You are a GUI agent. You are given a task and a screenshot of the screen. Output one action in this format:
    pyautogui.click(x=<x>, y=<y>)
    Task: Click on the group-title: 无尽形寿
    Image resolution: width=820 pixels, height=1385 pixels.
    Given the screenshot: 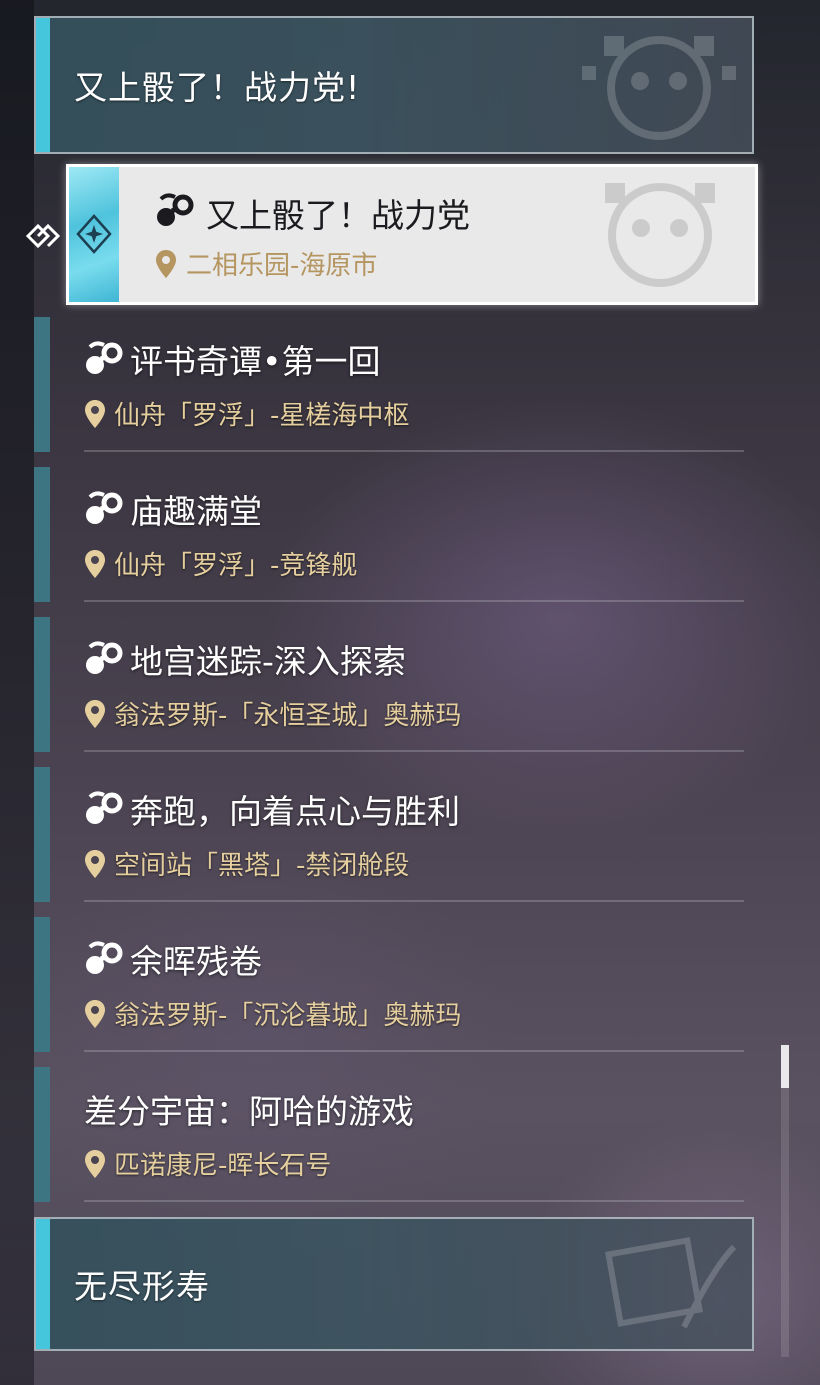 What is the action you would take?
    pyautogui.click(x=142, y=1286)
    